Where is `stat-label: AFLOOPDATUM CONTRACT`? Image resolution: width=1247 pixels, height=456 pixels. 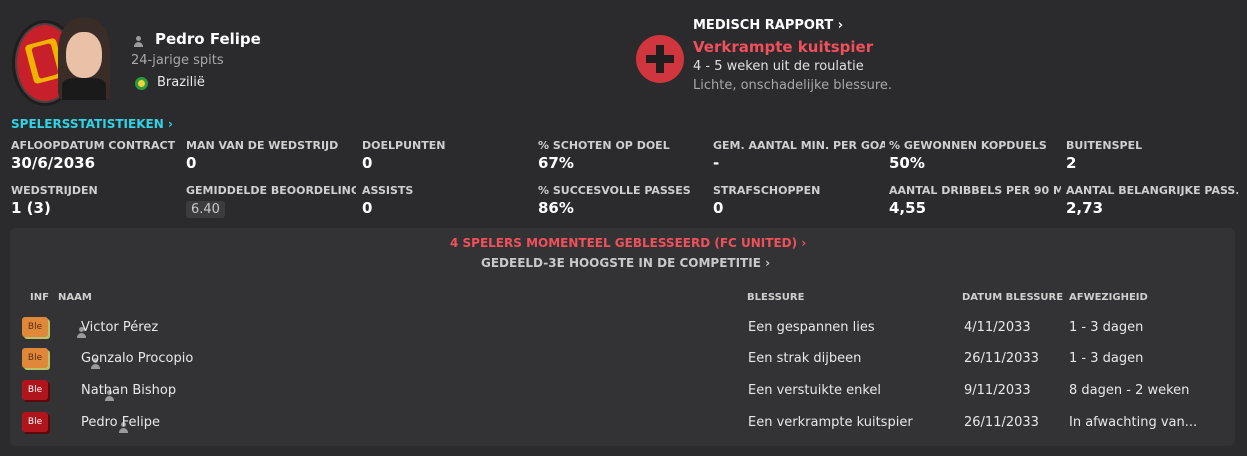
stat-label: AFLOOPDATUM CONTRACT is located at coordinates (93, 145).